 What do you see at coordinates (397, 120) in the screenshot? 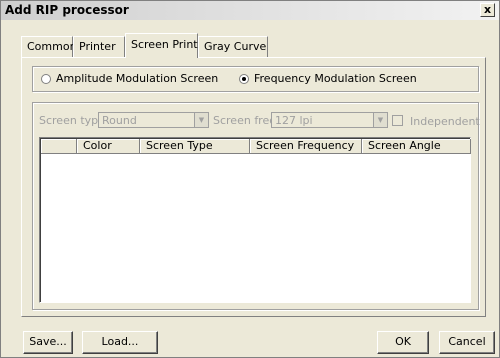
I see `independent-checkbox` at bounding box center [397, 120].